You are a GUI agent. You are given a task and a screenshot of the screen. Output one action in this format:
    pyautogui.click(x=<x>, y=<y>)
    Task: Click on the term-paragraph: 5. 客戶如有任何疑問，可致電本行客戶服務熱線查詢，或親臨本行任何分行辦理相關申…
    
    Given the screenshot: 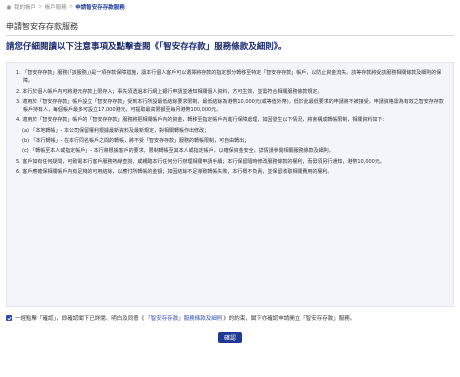 What is the action you would take?
    pyautogui.click(x=200, y=161)
    